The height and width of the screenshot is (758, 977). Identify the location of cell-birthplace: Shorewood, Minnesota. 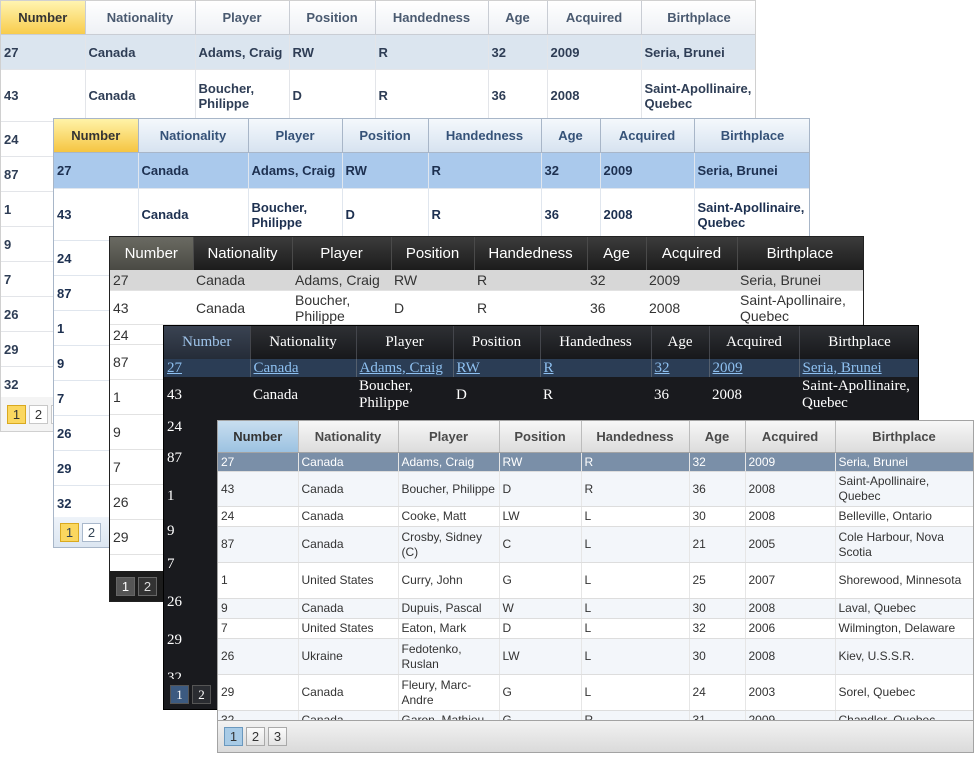
(904, 580).